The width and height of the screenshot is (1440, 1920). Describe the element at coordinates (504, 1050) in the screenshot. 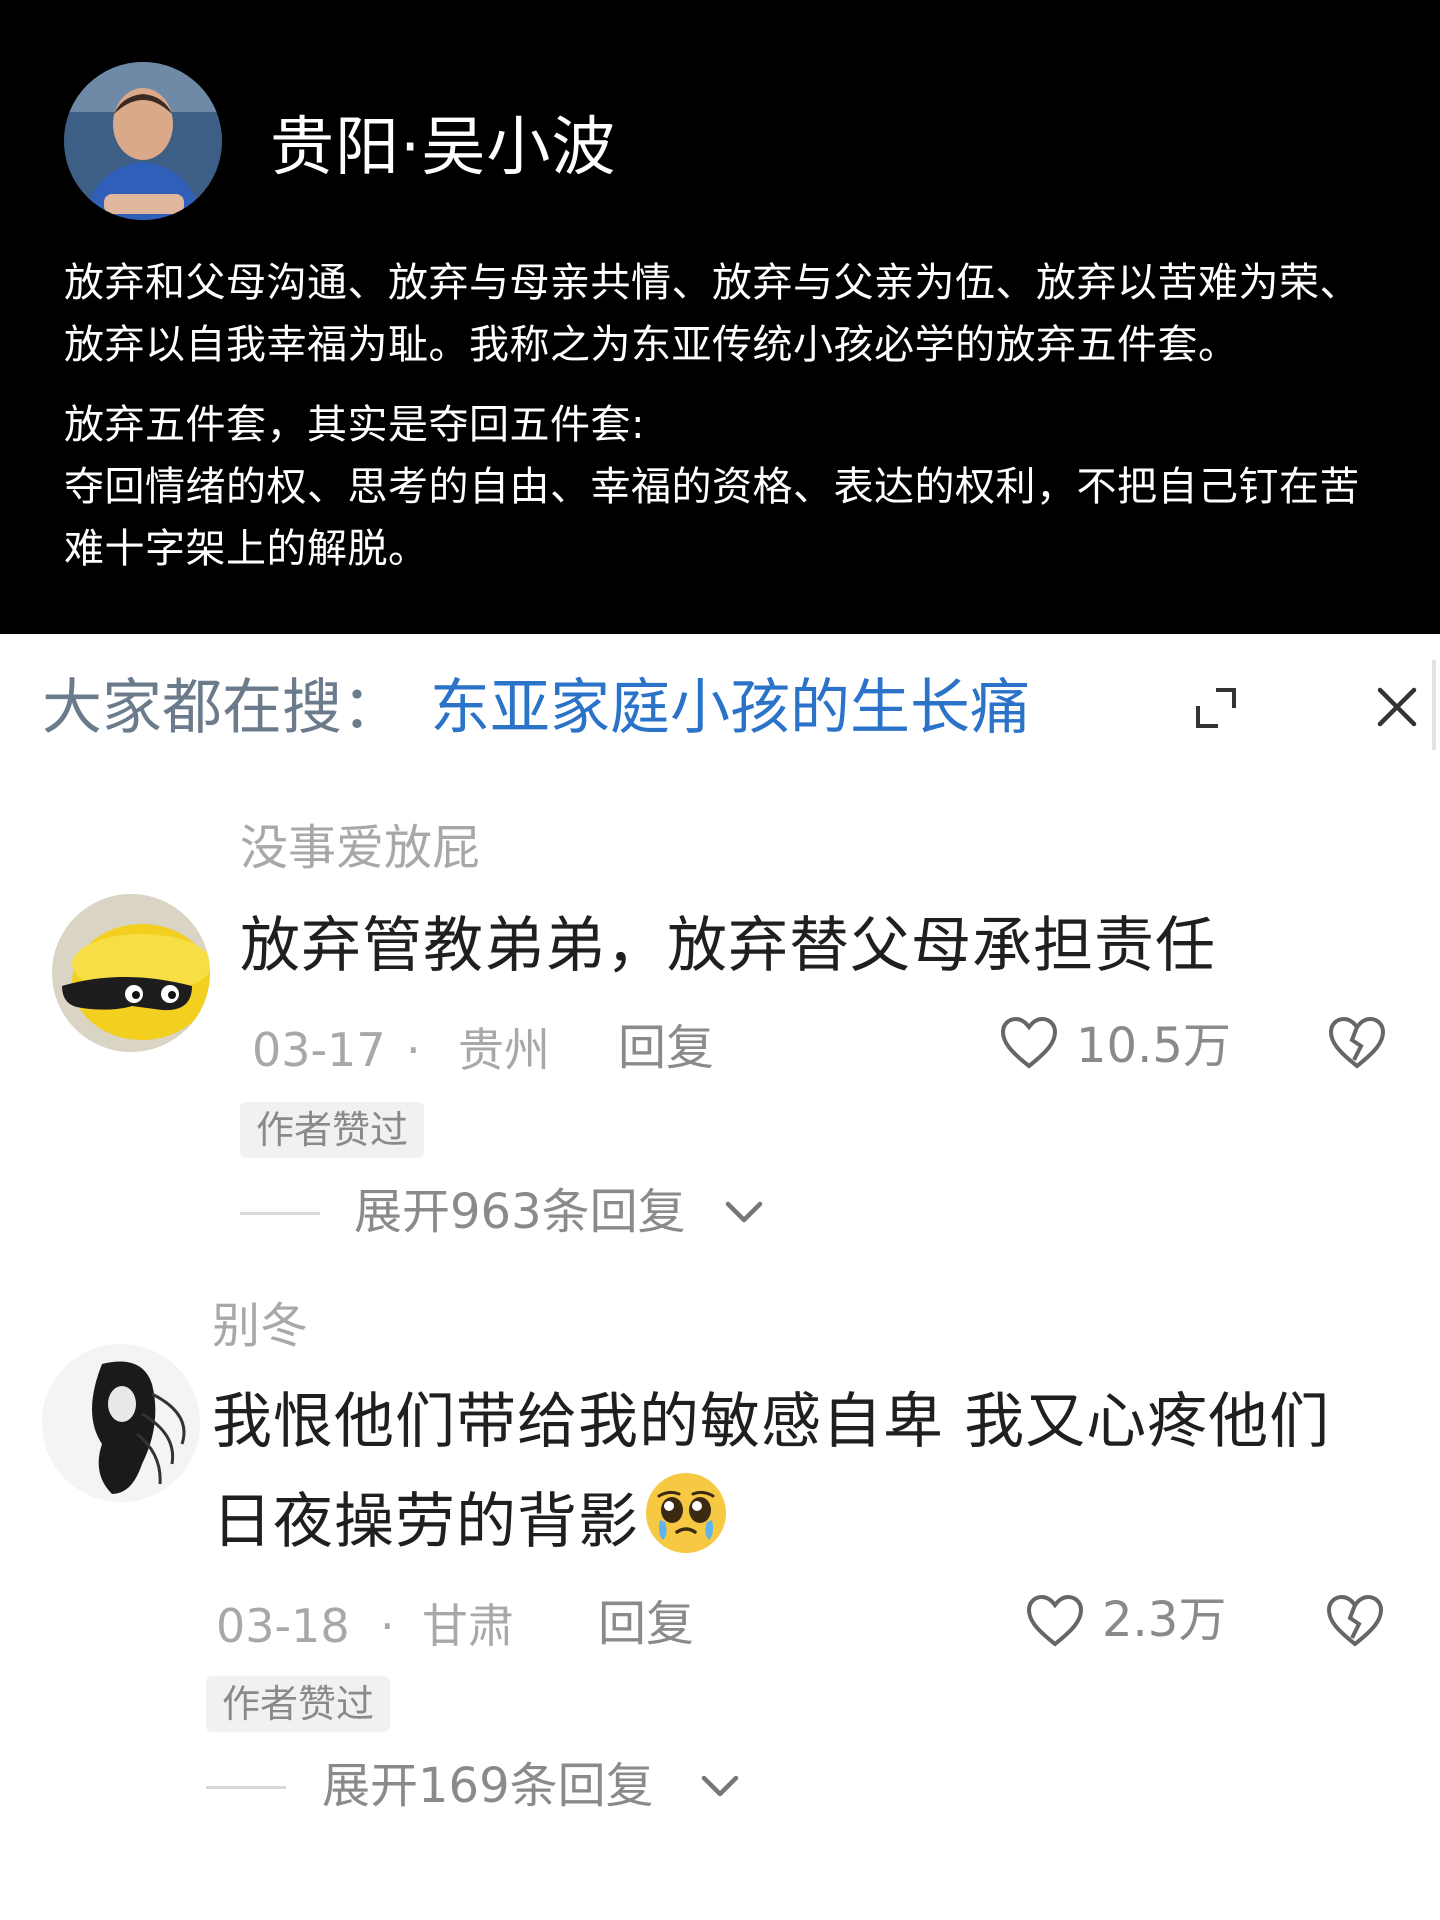

I see `comment-location: 贵州` at that location.